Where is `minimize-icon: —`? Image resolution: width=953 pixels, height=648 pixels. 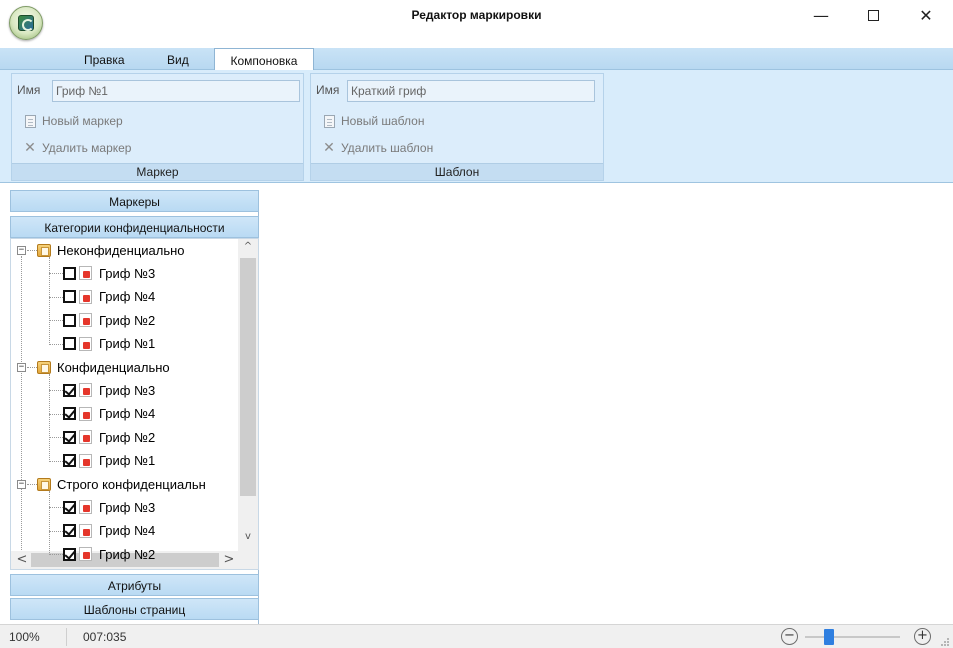
minimize-icon: — is located at coordinates (821, 15).